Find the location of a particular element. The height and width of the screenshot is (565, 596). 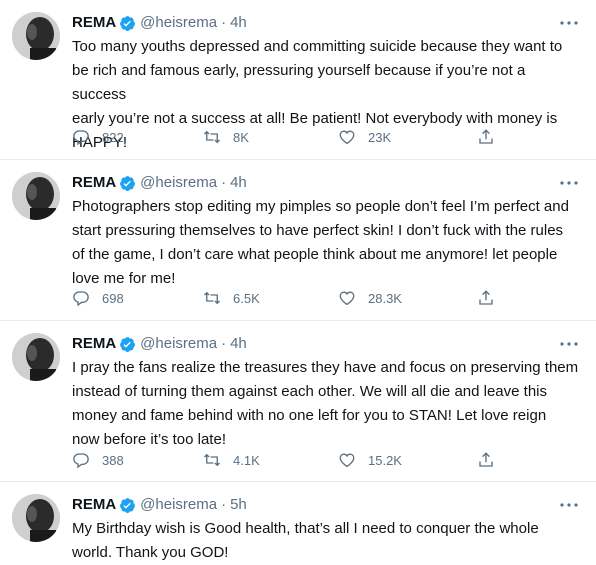

reply-count: 388 is located at coordinates (113, 460).